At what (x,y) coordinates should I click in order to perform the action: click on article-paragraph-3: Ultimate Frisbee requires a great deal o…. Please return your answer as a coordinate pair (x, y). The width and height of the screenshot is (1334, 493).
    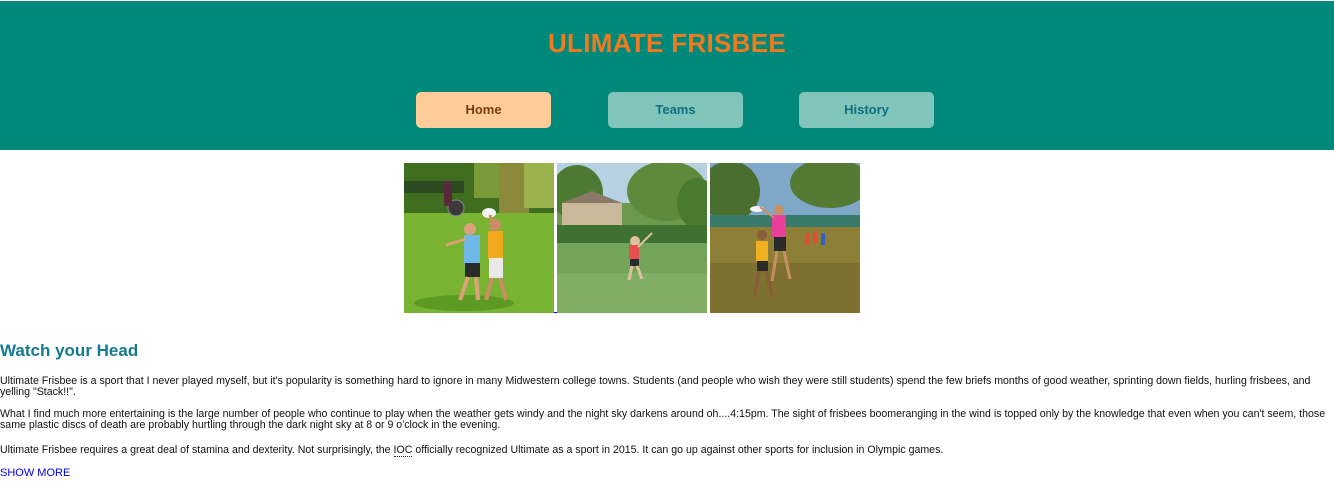
    Looking at the image, I should click on (667, 450).